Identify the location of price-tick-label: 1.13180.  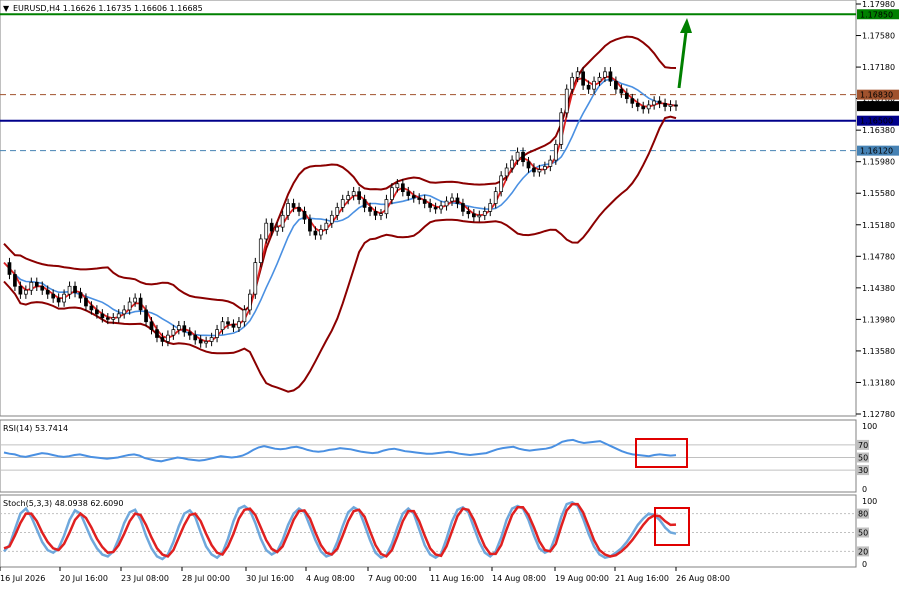
(878, 382).